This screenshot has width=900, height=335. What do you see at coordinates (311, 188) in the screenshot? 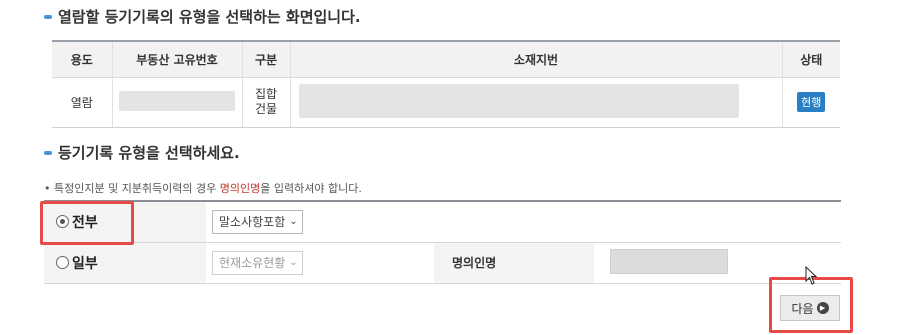
I see `notice-suffix: 을 입력하셔야 합니다.` at bounding box center [311, 188].